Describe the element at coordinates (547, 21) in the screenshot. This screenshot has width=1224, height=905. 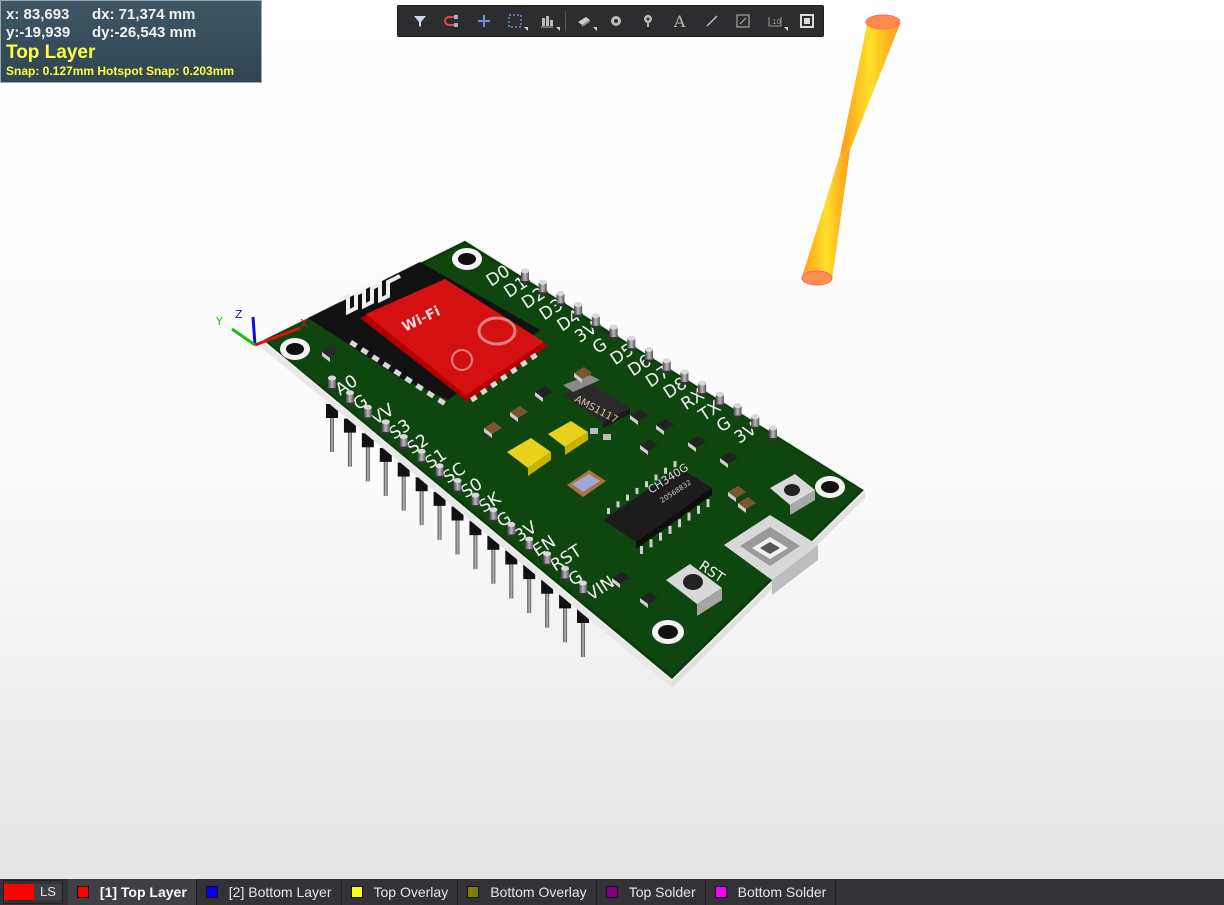
I see `align-icon` at that location.